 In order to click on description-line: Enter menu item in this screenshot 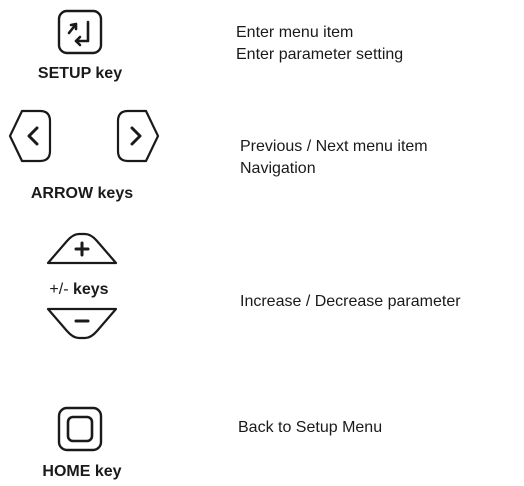, I will do `click(295, 32)`.